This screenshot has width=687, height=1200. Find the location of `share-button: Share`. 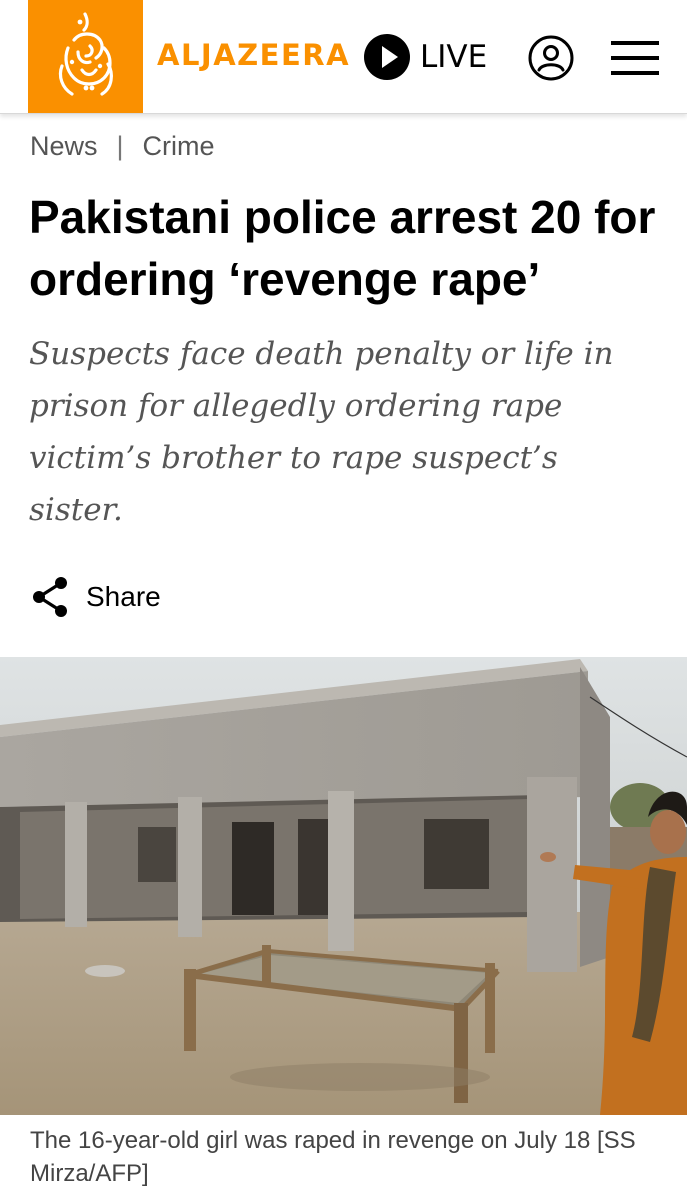

share-button: Share is located at coordinates (95, 597).